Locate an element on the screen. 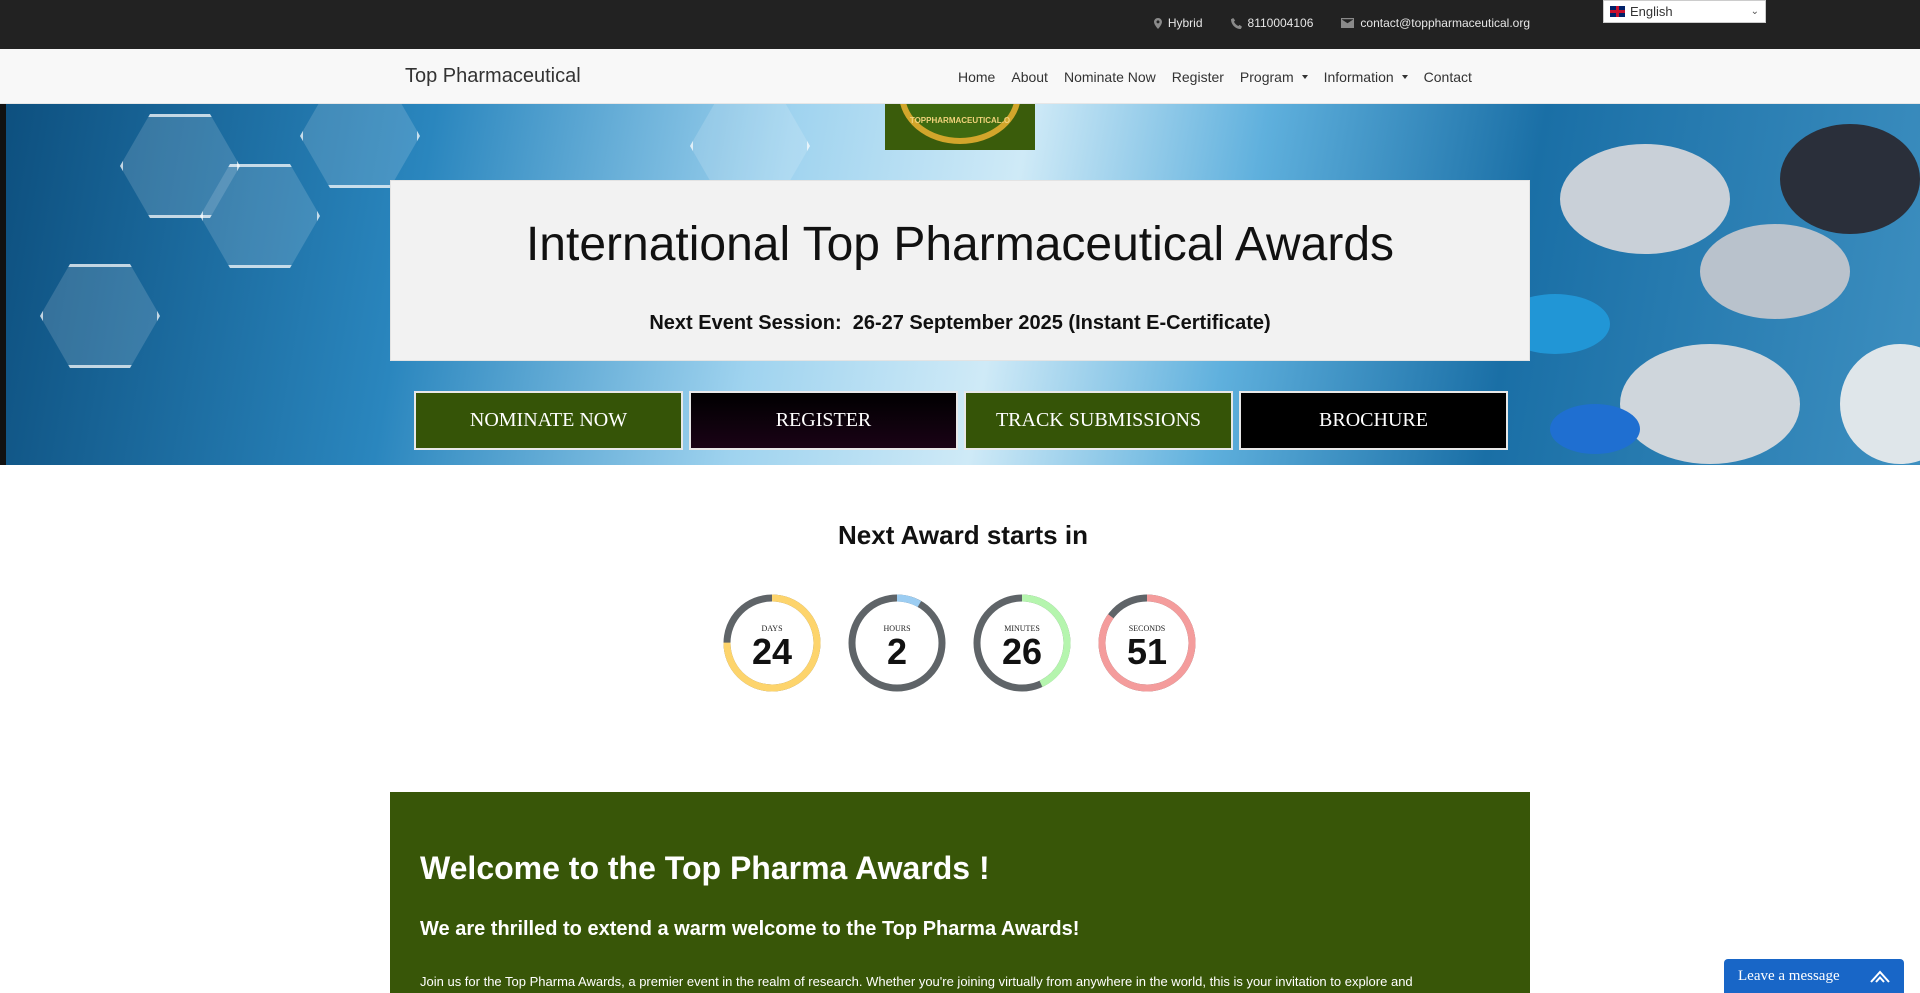 Image resolution: width=1920 pixels, height=993 pixels. language-value: English is located at coordinates (1651, 11).